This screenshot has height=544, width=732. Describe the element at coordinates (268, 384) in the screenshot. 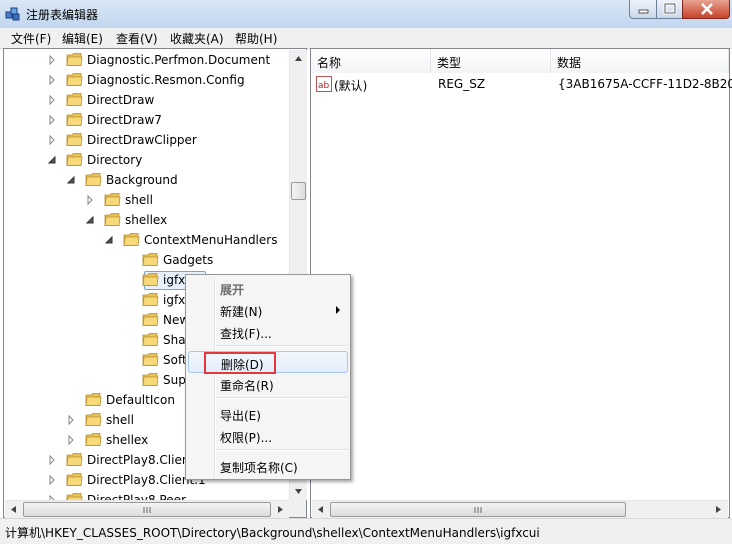

I see `menu-item-rename: 重命名(R)` at that location.